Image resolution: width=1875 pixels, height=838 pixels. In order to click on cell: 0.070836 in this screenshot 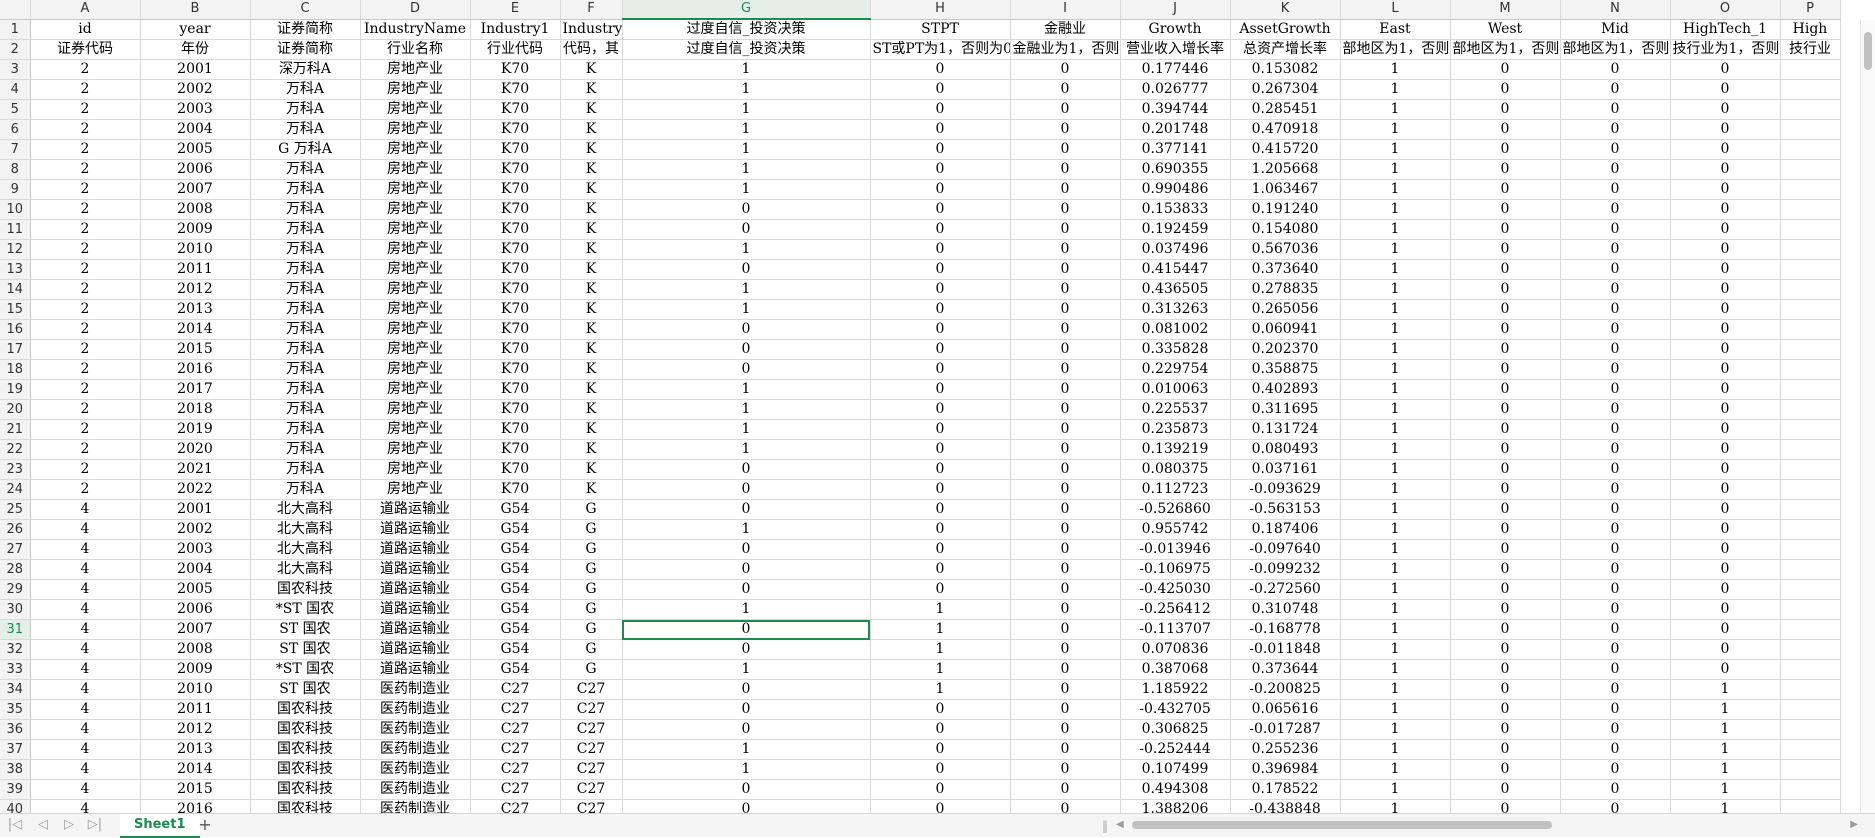, I will do `click(1175, 649)`.